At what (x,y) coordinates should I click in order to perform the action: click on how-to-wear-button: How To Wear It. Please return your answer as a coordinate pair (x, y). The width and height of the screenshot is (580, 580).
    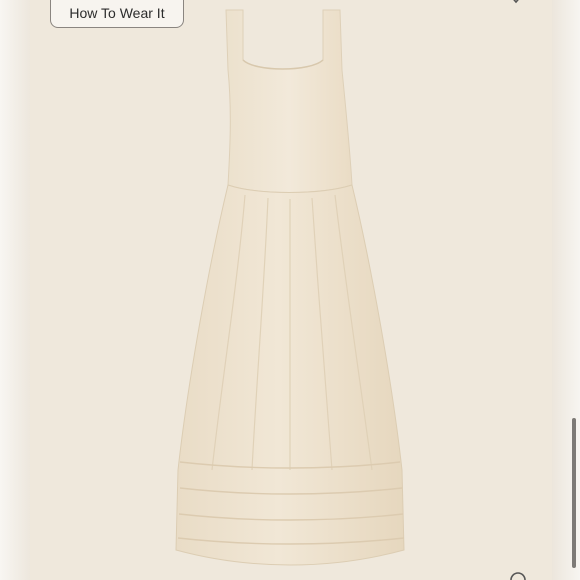
    Looking at the image, I should click on (117, 14).